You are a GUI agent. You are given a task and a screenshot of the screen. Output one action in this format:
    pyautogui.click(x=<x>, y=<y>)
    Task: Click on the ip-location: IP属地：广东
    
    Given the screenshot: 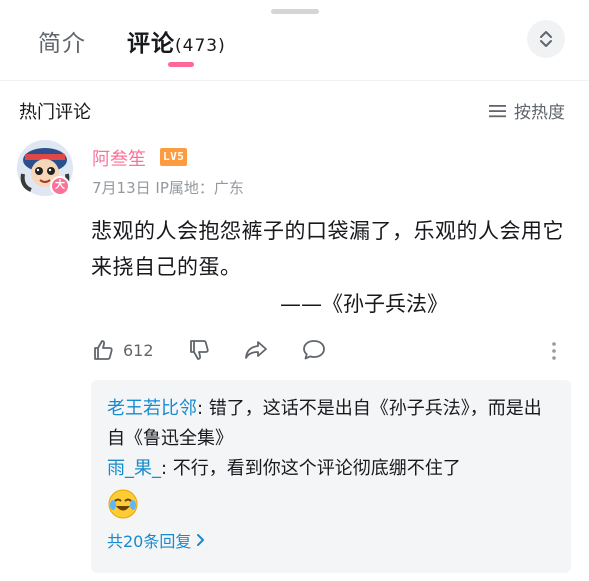 What is the action you would take?
    pyautogui.click(x=199, y=188)
    